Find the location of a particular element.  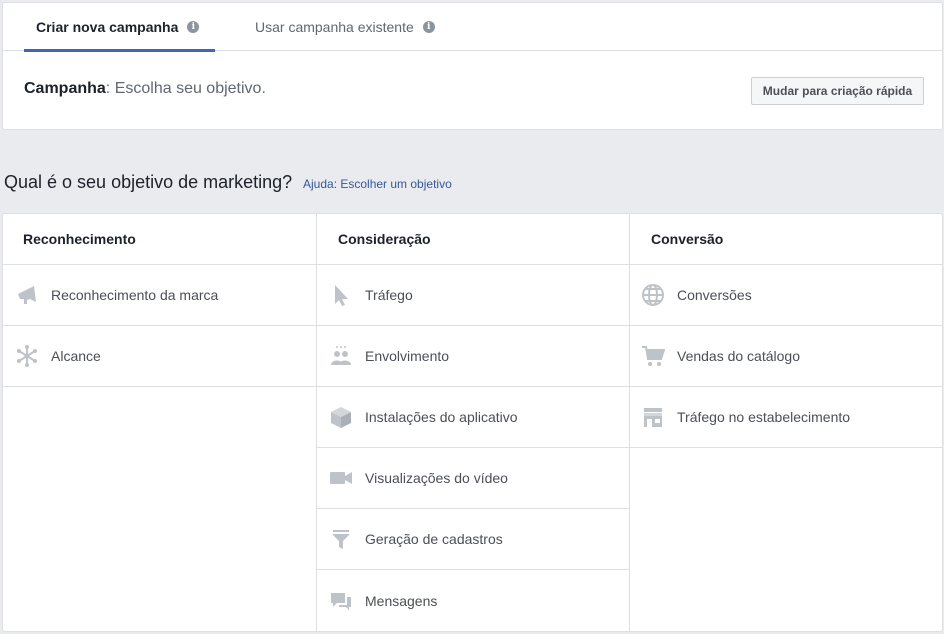

column-header-conversion: Conversão is located at coordinates (786, 239).